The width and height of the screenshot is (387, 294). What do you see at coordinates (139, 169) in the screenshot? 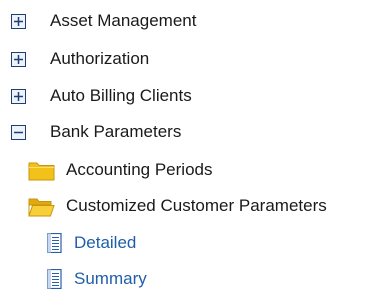
I see `tree-node-label: Accounting Periods` at bounding box center [139, 169].